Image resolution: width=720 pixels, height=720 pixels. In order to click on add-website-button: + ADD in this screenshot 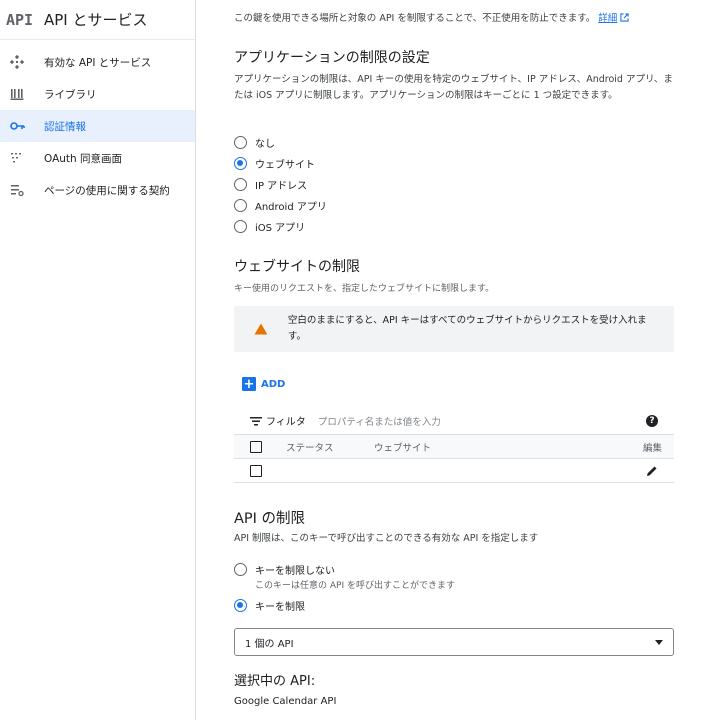, I will do `click(462, 384)`.